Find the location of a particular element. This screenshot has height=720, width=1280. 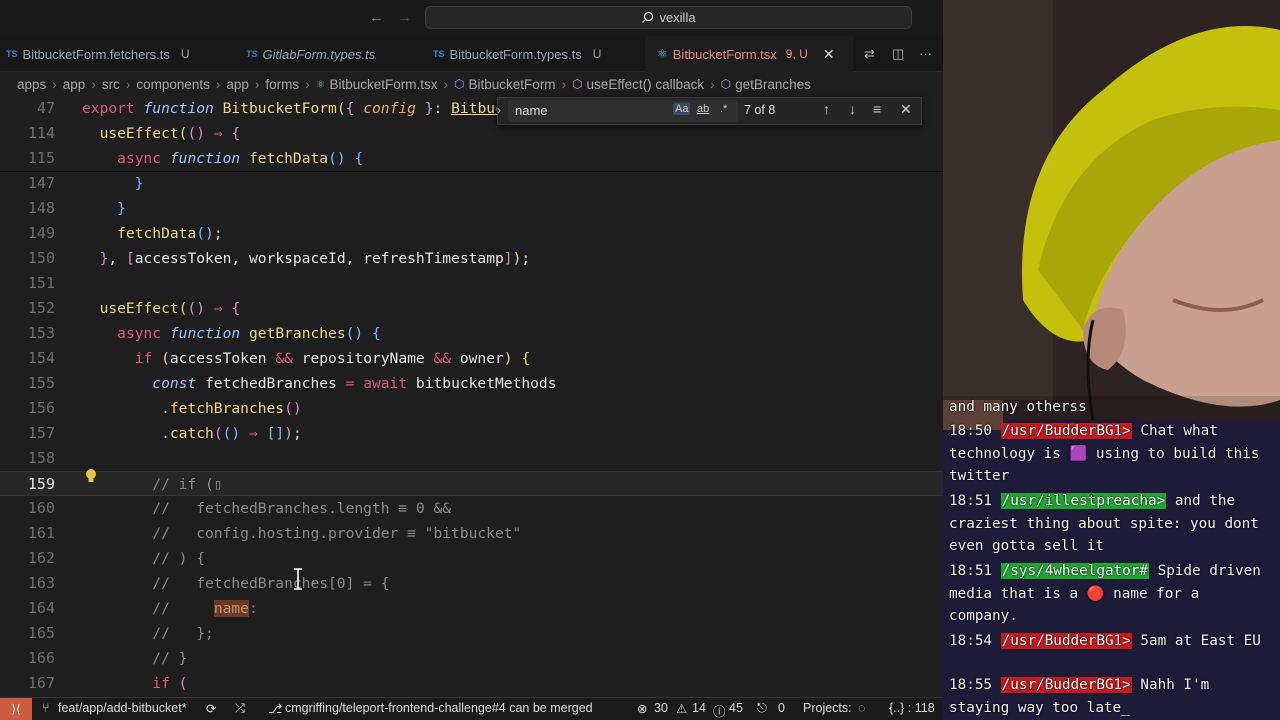

warning-icon: ⚠ is located at coordinates (682, 709).